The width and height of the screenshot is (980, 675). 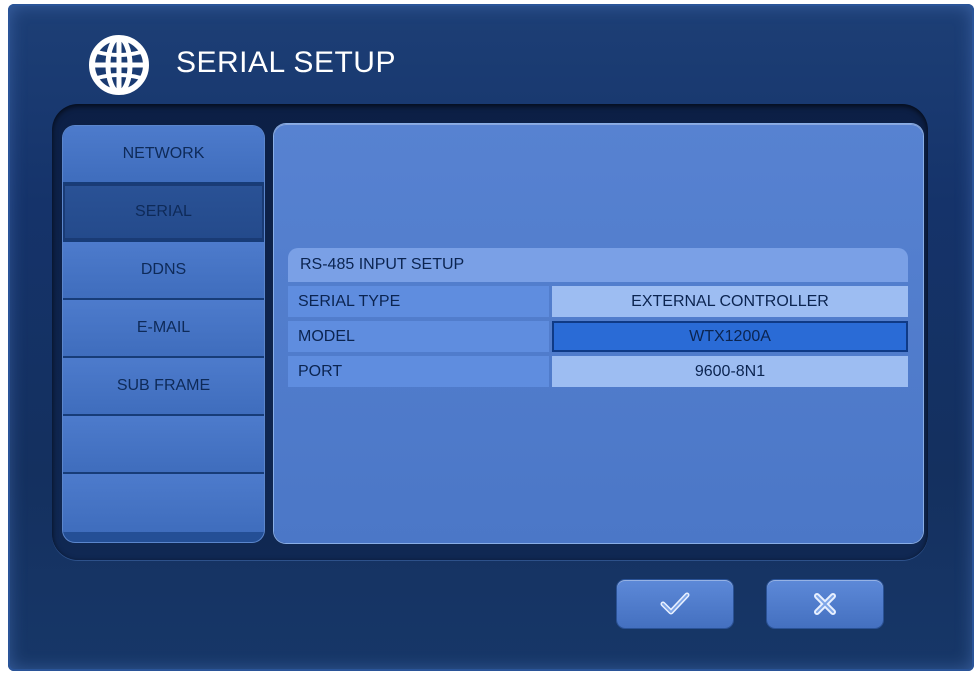 I want to click on port-select: 9600-8N1, so click(x=730, y=371).